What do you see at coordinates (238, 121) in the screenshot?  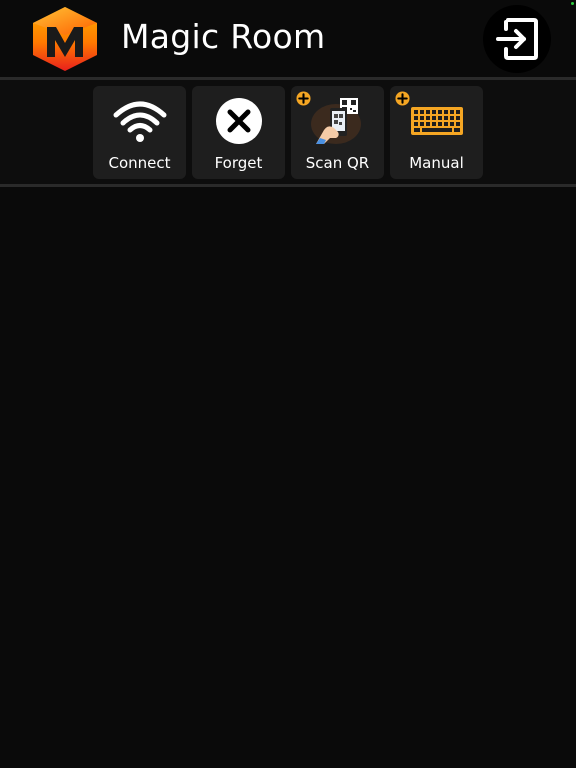 I see `close-circle-icon` at bounding box center [238, 121].